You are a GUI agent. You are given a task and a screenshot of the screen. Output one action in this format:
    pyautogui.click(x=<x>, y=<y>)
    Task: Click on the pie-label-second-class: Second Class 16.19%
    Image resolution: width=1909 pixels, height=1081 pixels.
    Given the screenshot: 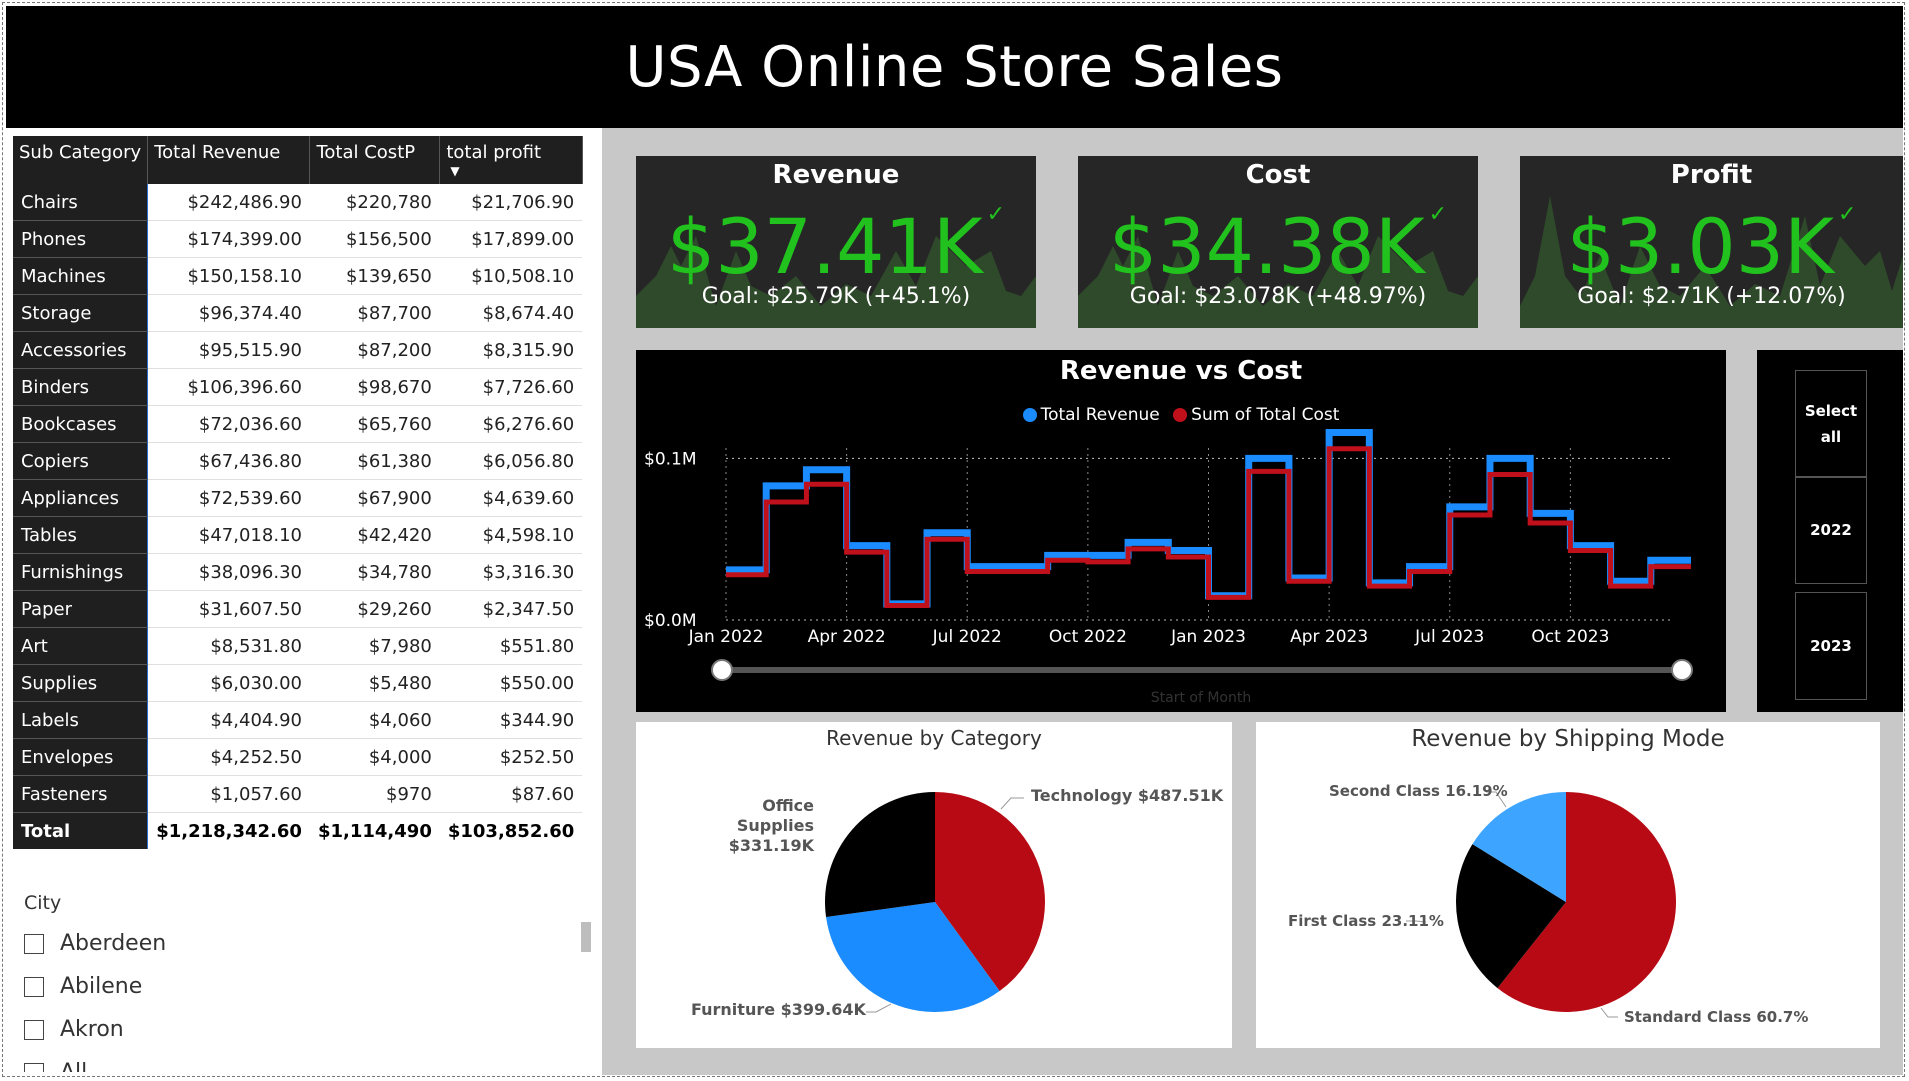 What is the action you would take?
    pyautogui.click(x=1418, y=791)
    